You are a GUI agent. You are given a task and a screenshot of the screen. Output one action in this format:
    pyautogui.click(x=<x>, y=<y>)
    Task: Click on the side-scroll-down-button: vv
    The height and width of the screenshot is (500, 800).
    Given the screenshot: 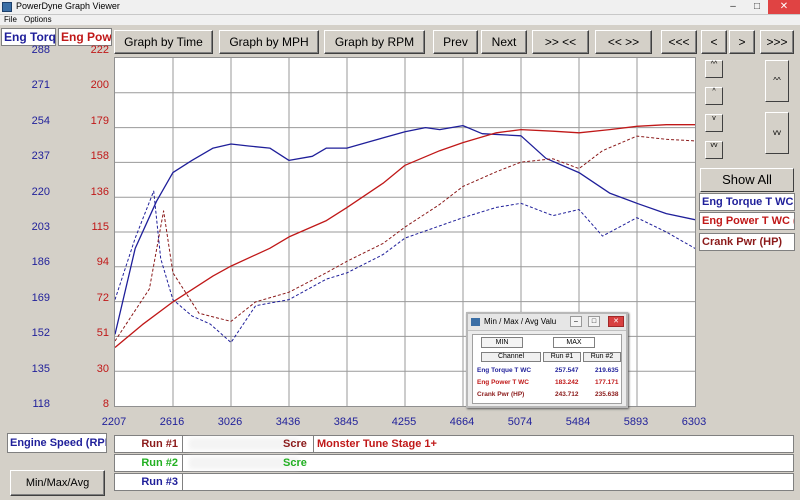 What is the action you would take?
    pyautogui.click(x=777, y=133)
    